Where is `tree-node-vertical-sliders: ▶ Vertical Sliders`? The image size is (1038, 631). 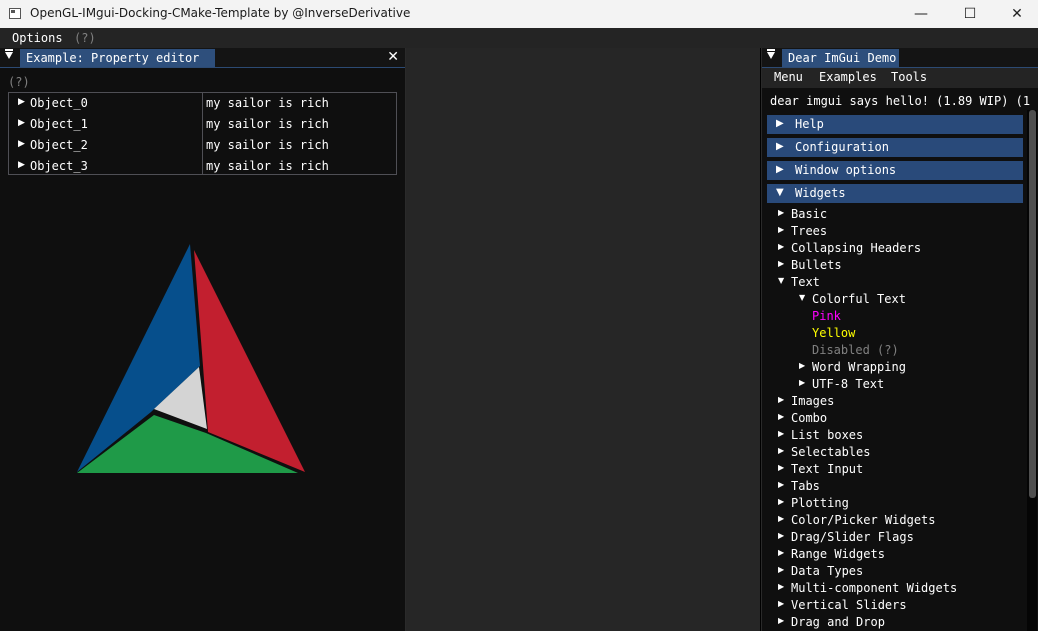
tree-node-vertical-sliders: ▶ Vertical Sliders is located at coordinates (892, 605).